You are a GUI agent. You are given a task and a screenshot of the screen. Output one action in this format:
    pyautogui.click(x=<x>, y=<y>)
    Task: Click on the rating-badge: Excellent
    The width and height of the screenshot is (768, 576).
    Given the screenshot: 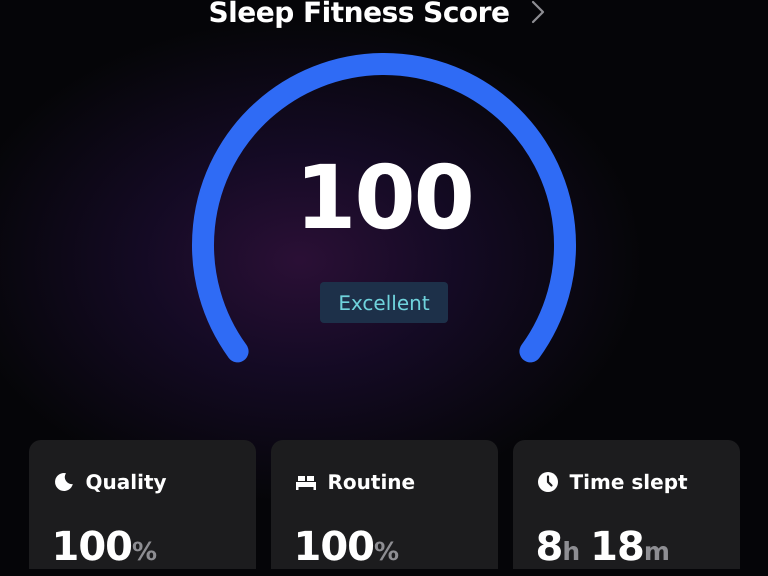 What is the action you would take?
    pyautogui.click(x=384, y=302)
    